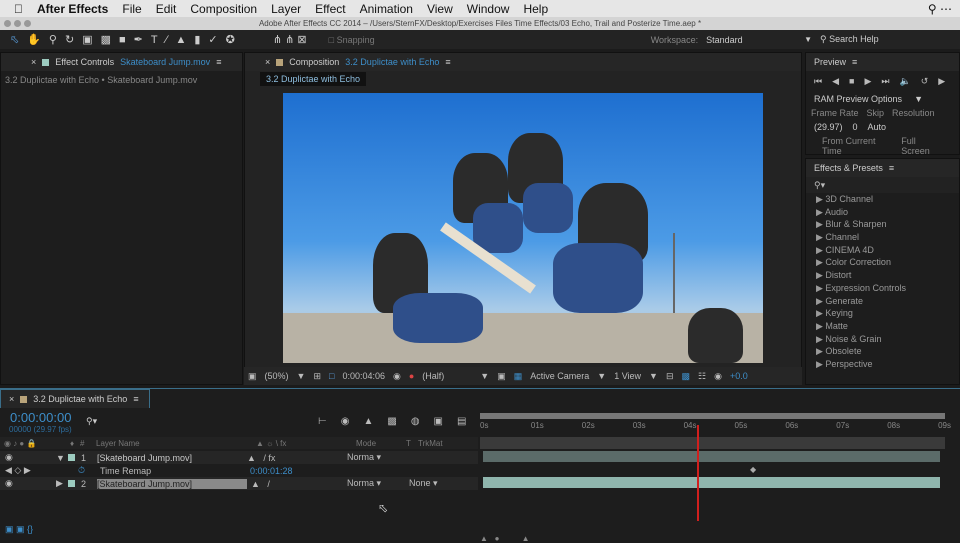 The image size is (960, 543). Describe the element at coordinates (154, 40) in the screenshot. I see `type-tool-icon: T` at that location.